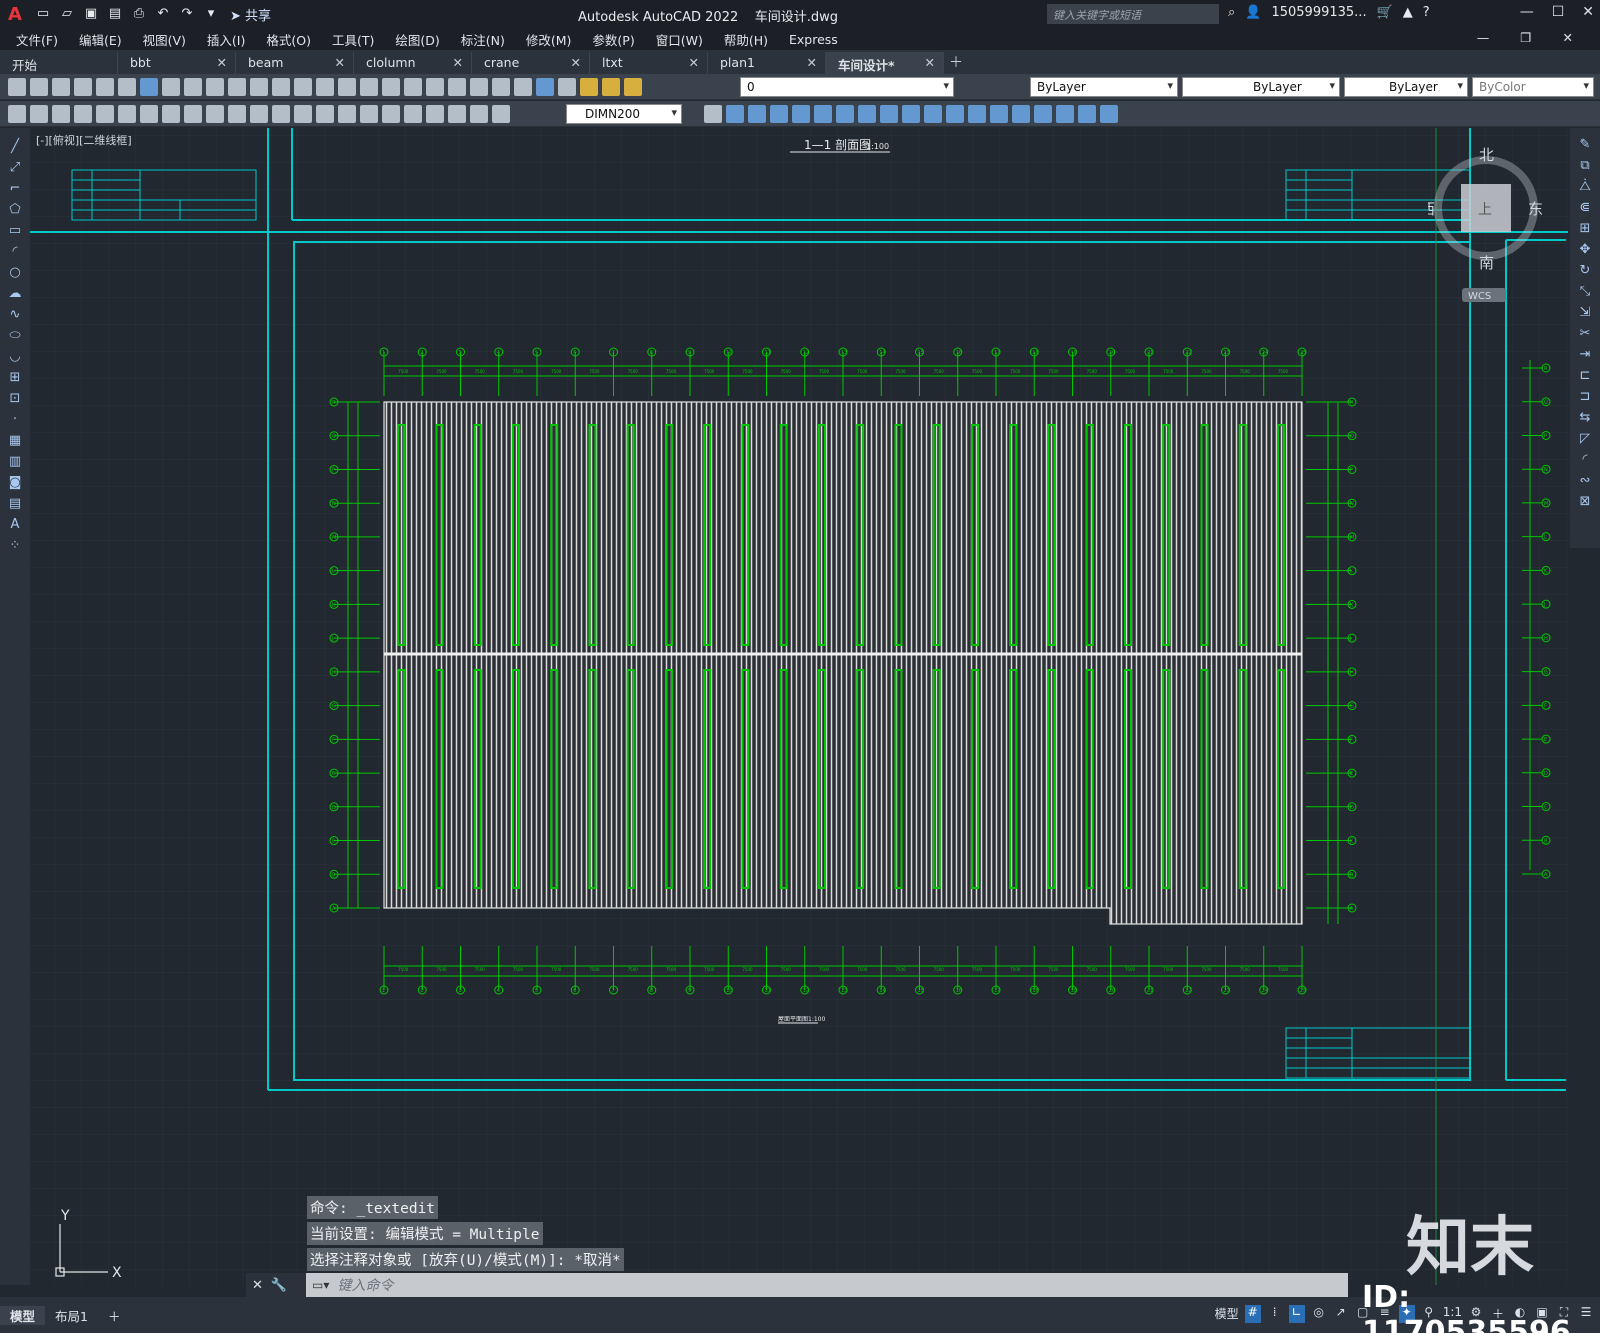  Describe the element at coordinates (187, 14) in the screenshot. I see `redo-icon: ↷` at that location.